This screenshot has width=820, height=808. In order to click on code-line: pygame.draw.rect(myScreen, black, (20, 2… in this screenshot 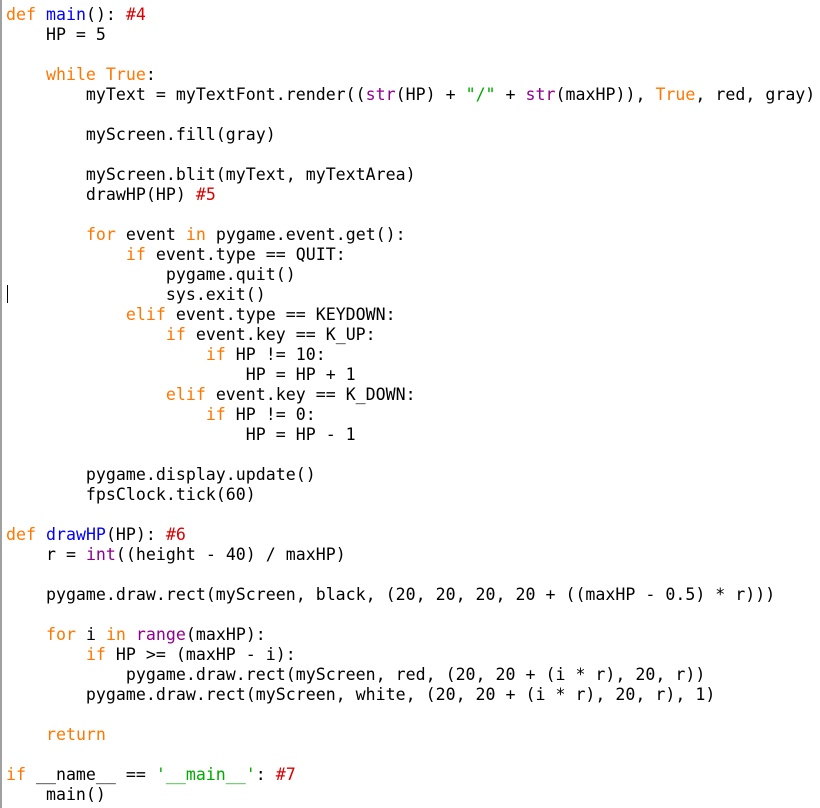, I will do `click(410, 595)`.